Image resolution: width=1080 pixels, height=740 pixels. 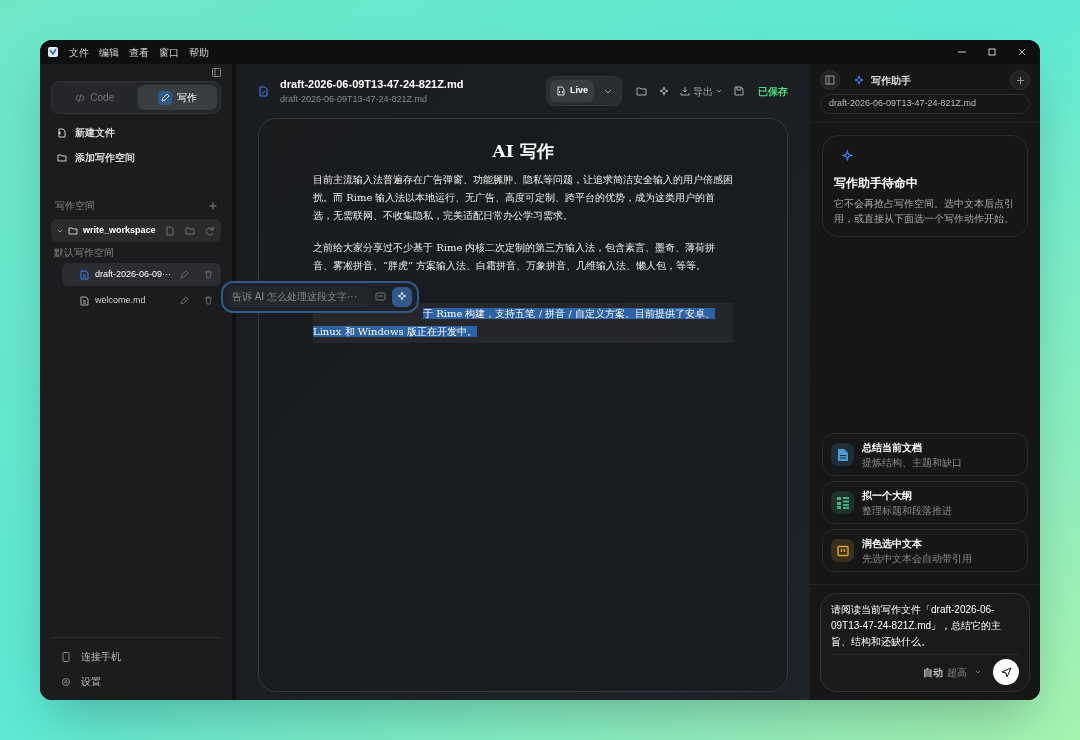 I want to click on code-icon, so click(x=80, y=97).